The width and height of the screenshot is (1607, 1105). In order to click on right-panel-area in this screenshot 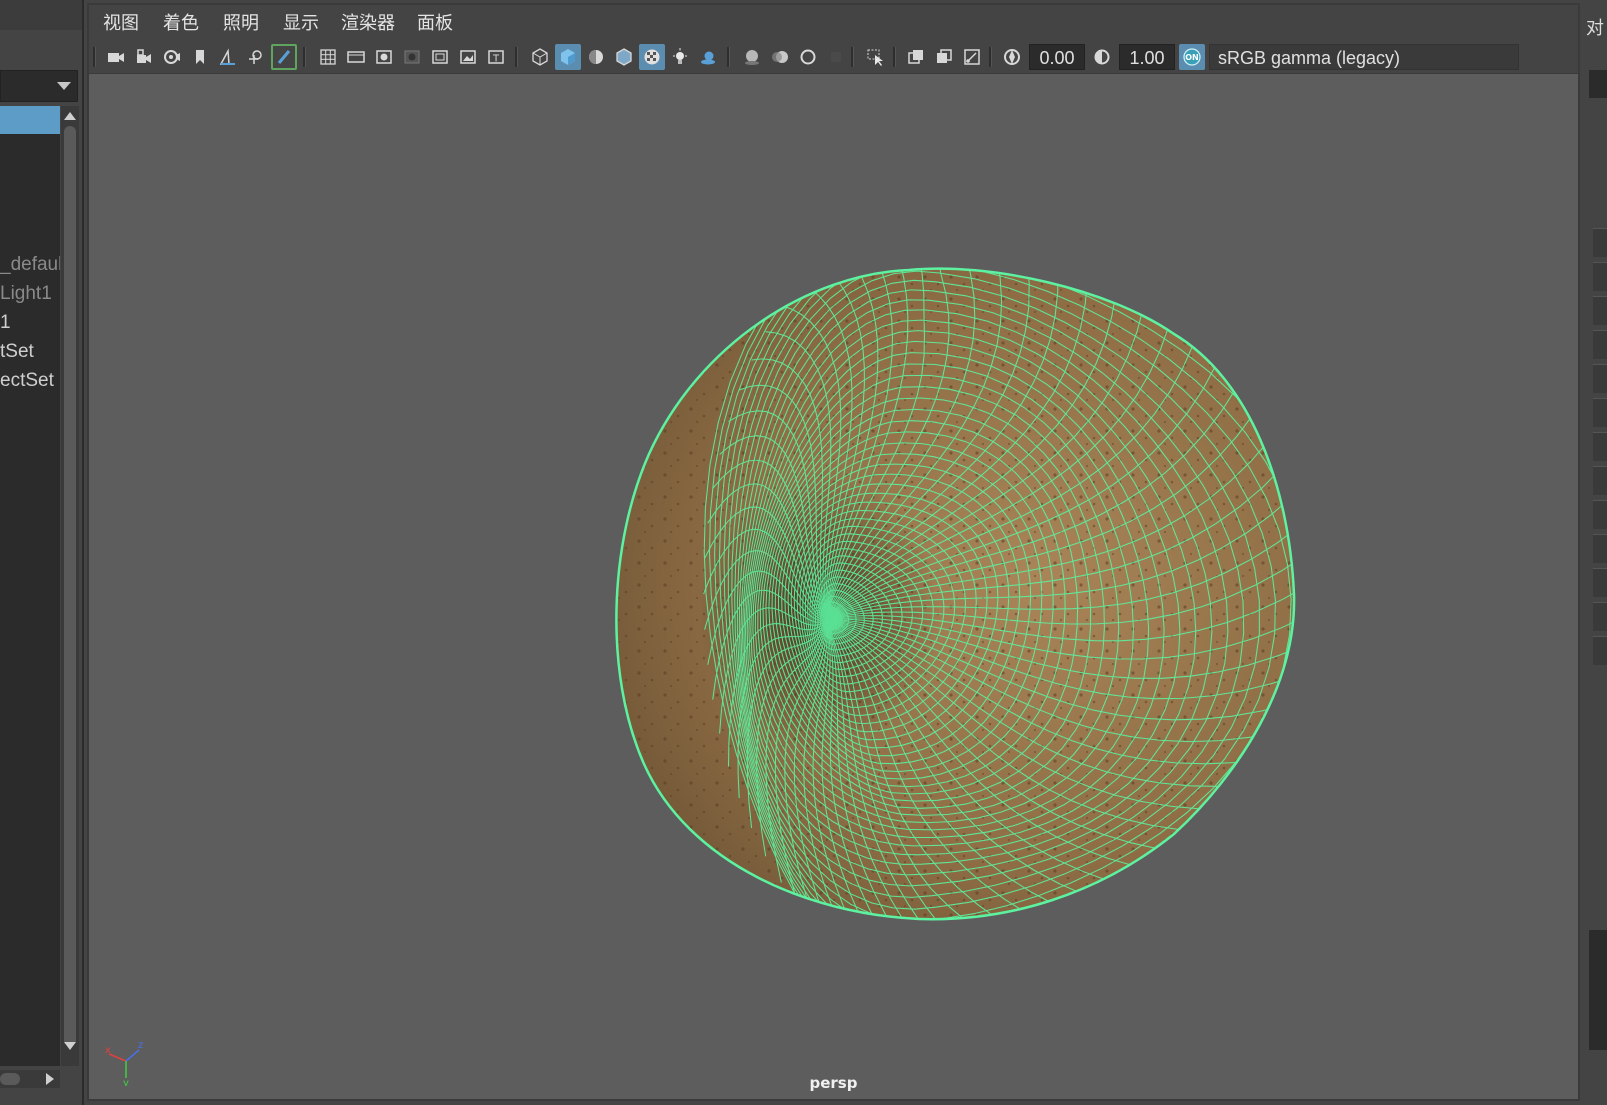, I will do `click(1598, 990)`.